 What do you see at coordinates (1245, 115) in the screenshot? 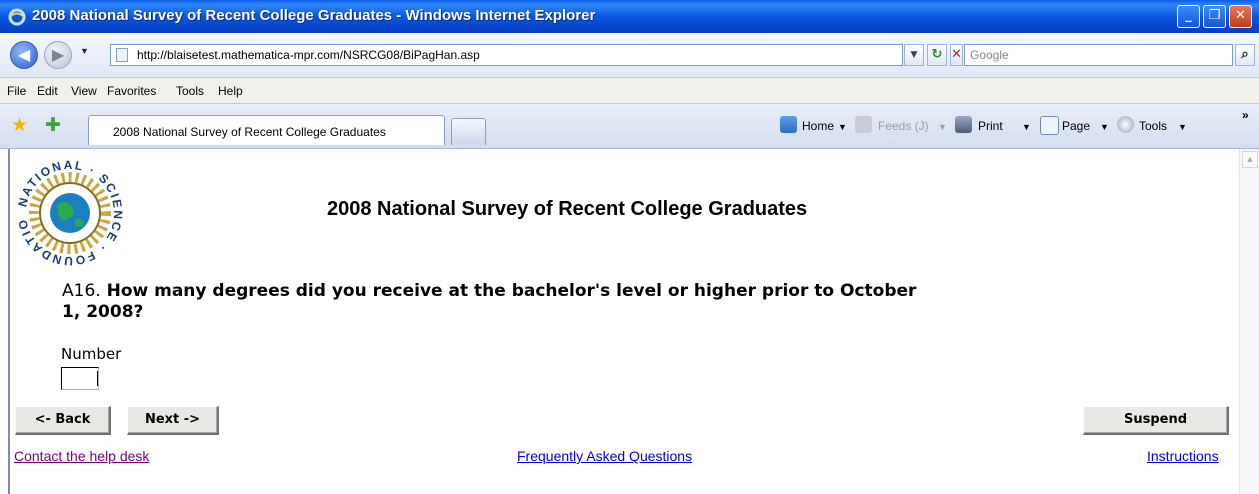
I see `more-commands-icon: »` at bounding box center [1245, 115].